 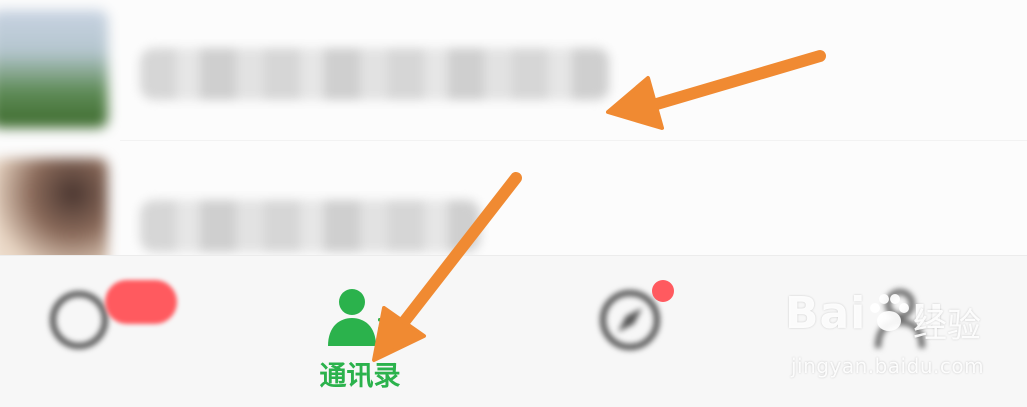 What do you see at coordinates (360, 317) in the screenshot?
I see `contacts-icon` at bounding box center [360, 317].